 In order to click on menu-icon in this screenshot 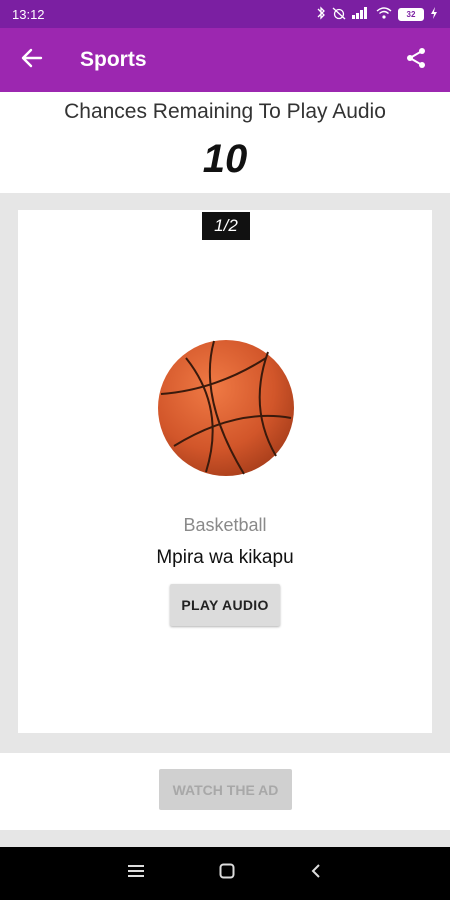, I will do `click(136, 873)`.